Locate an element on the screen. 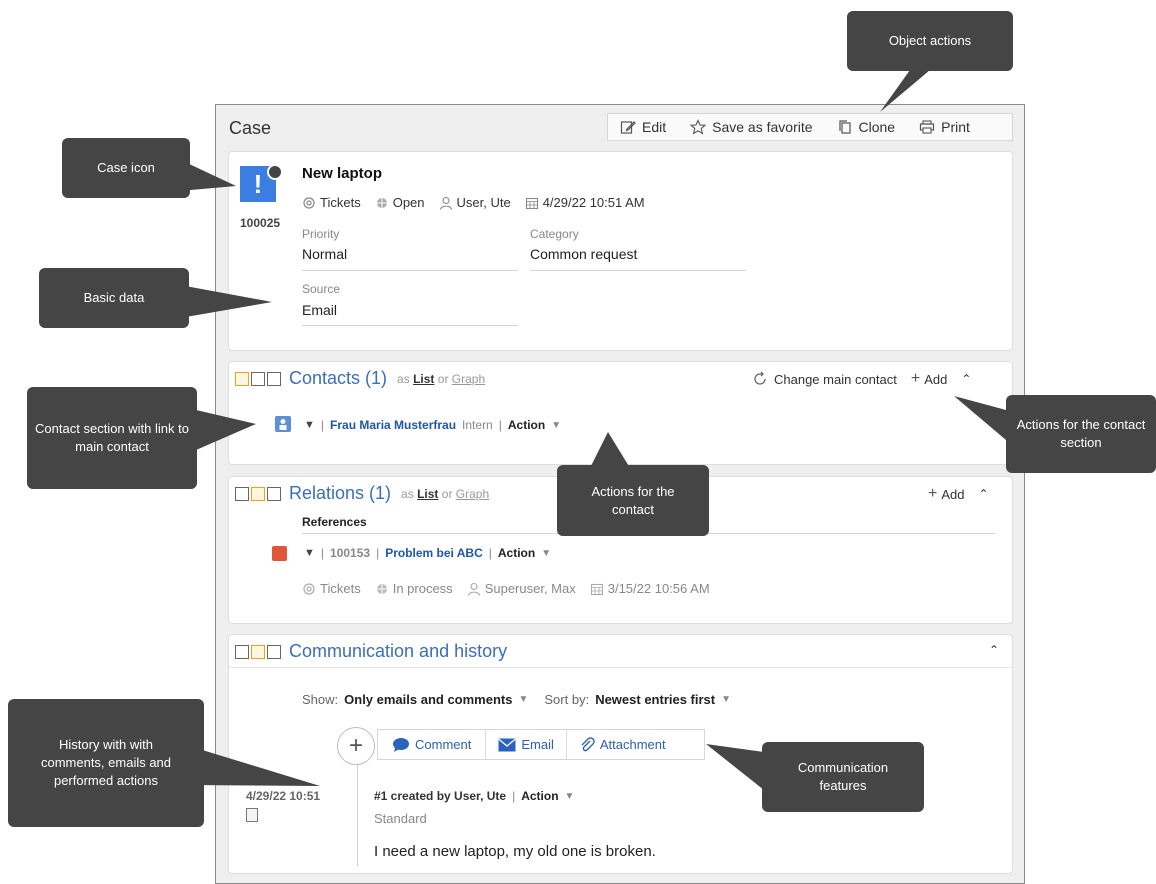 This screenshot has height=884, width=1156. priority-value: Normal is located at coordinates (324, 254).